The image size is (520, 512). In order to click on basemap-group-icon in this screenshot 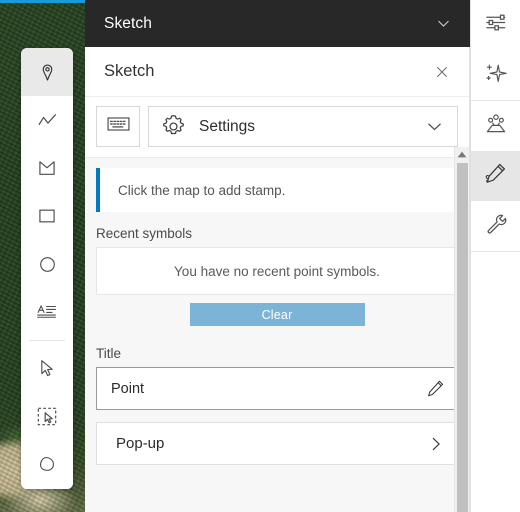, I will do `click(496, 126)`.